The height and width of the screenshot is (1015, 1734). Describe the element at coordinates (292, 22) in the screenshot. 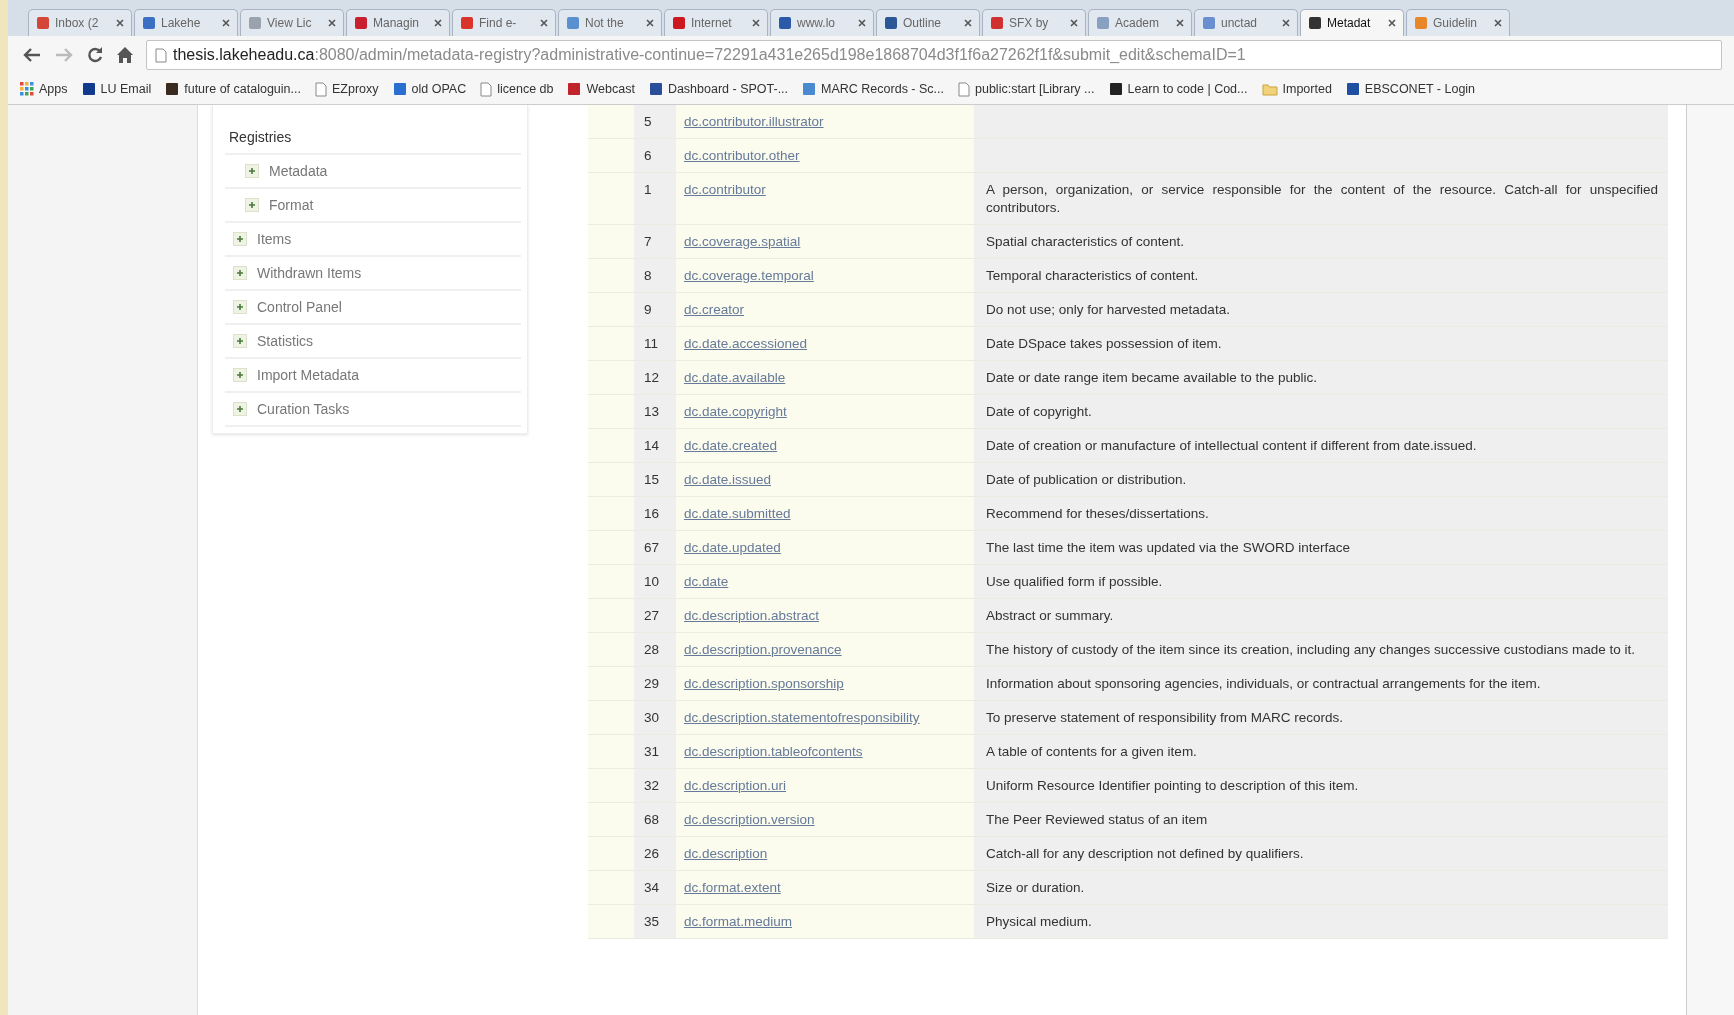

I see `browser-tab: View Lic` at that location.